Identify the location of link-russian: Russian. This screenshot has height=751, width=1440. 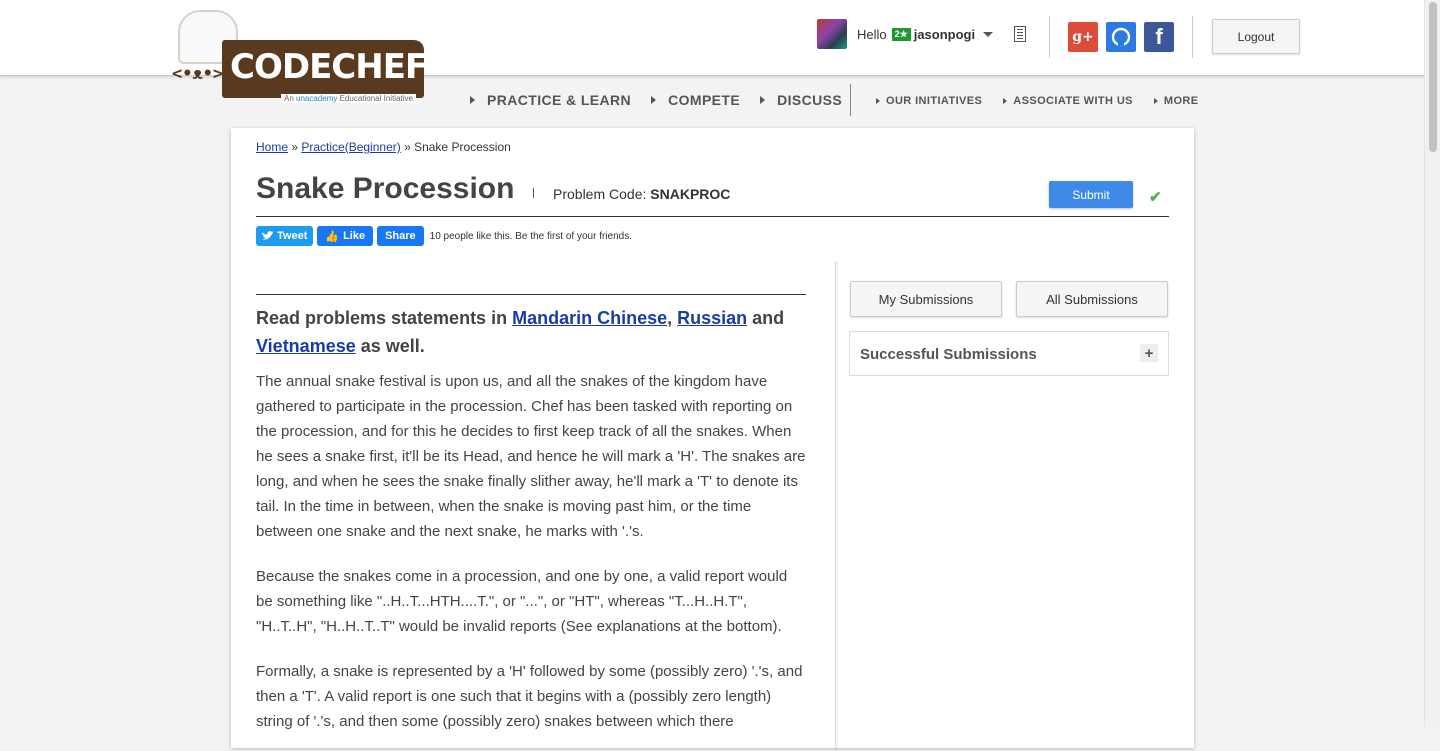
(712, 318).